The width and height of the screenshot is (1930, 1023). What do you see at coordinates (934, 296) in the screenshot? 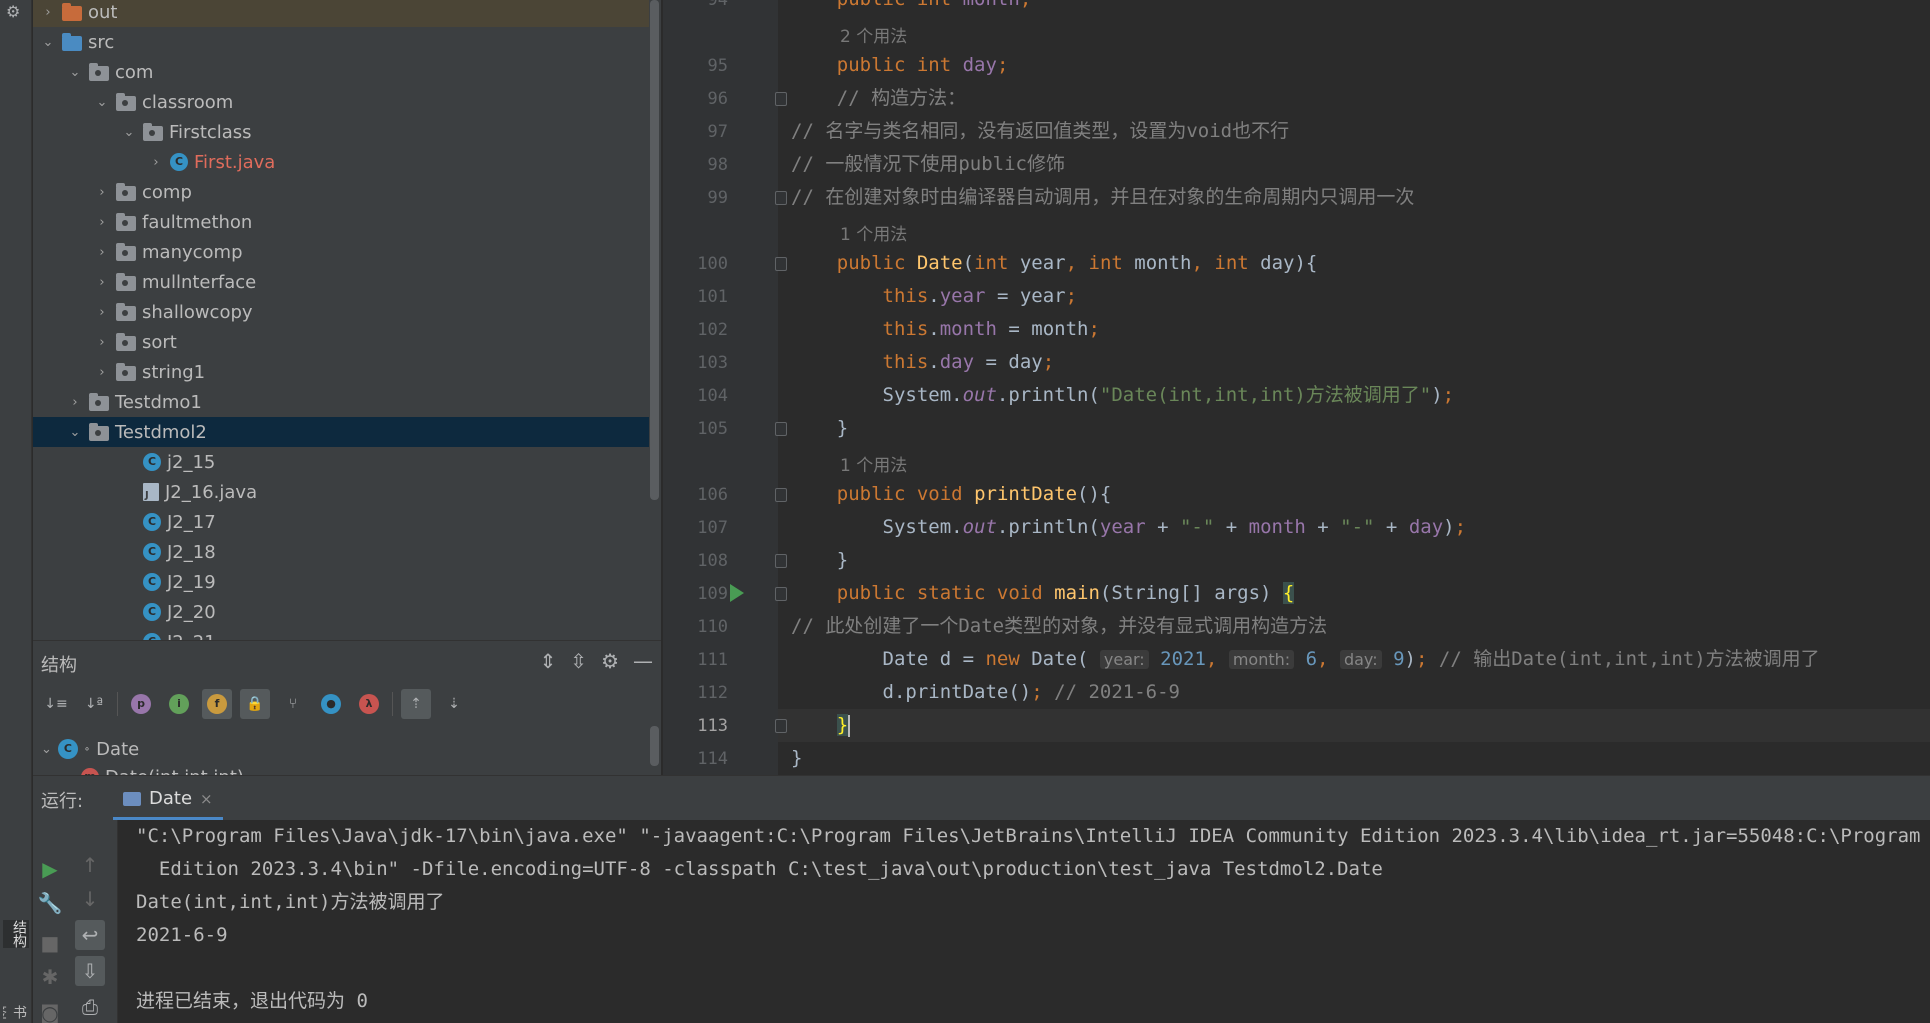
I see `code-line: this.year = year;` at bounding box center [934, 296].